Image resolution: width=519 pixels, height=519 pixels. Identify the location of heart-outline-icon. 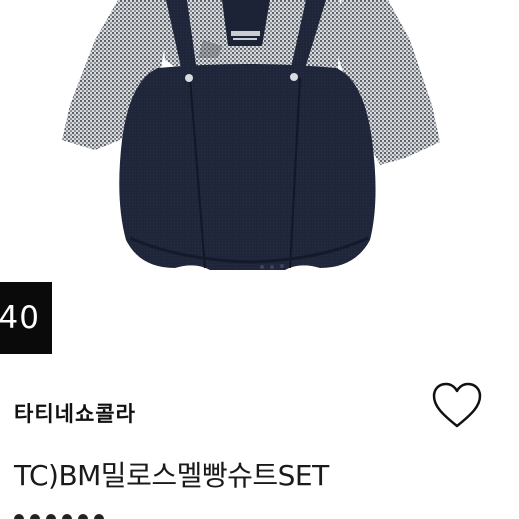
(457, 405).